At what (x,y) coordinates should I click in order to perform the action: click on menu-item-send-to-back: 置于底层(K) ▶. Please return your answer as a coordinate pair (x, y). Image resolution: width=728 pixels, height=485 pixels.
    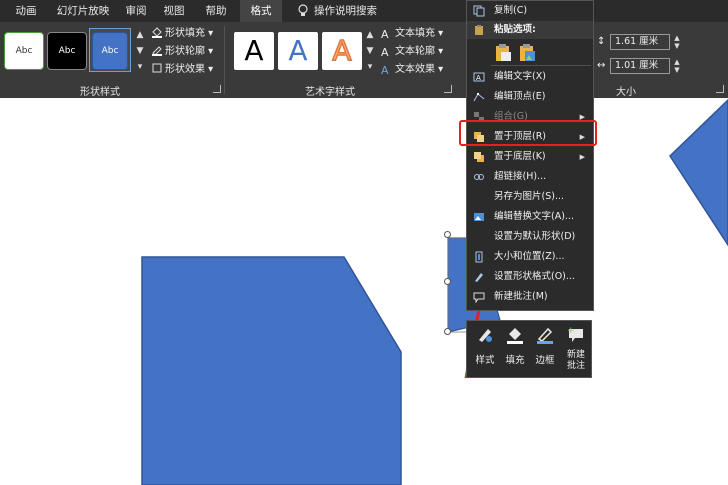
    Looking at the image, I should click on (530, 157).